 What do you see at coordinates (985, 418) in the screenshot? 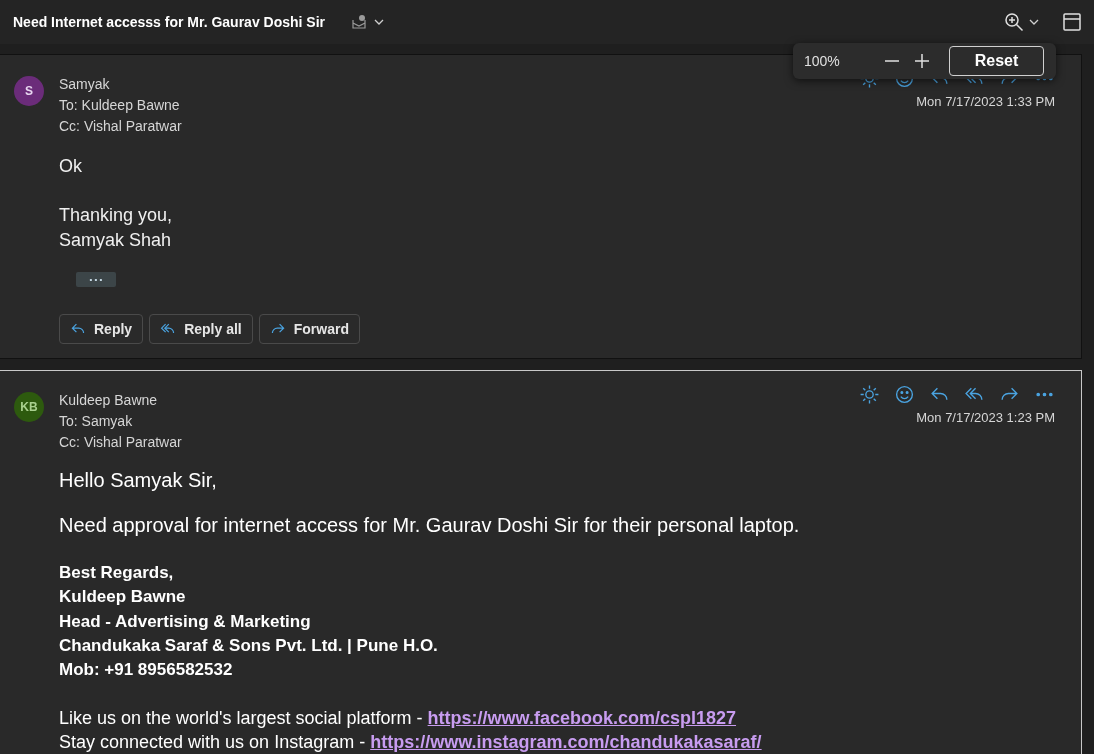
I see `sent-date: Mon 7/17/2023 1:23 PM` at bounding box center [985, 418].